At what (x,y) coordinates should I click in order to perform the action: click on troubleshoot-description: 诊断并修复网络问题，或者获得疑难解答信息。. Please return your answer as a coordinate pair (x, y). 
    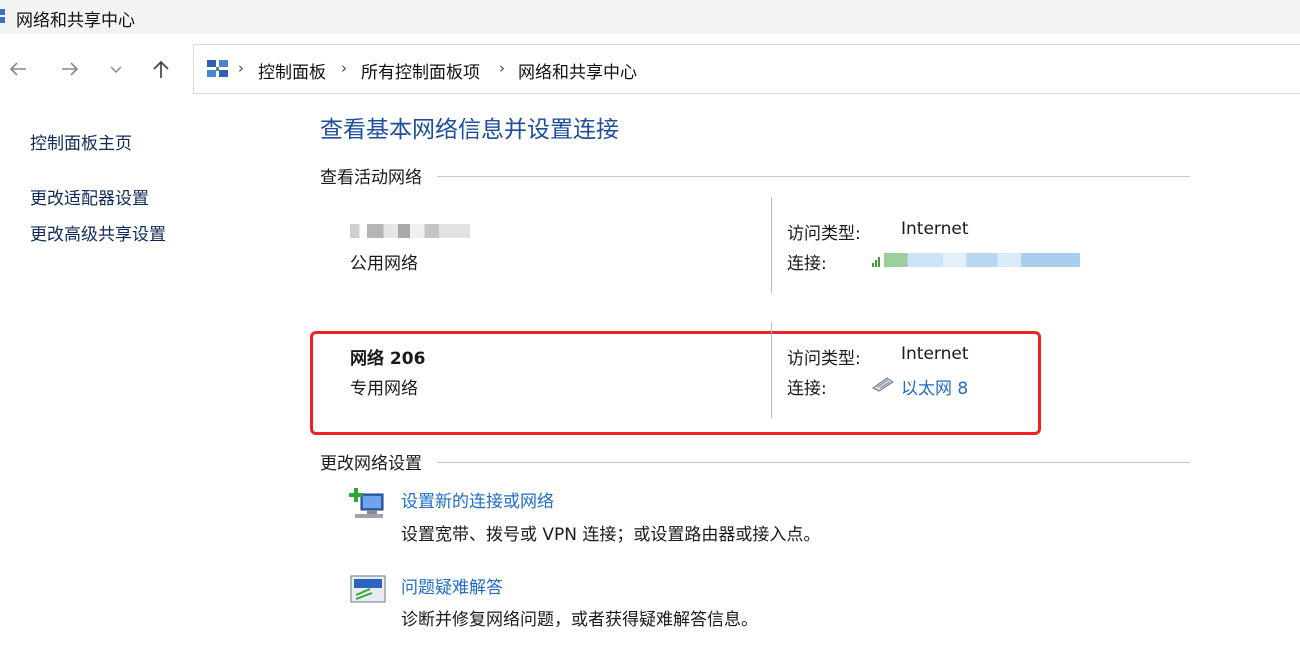
    Looking at the image, I should click on (579, 620).